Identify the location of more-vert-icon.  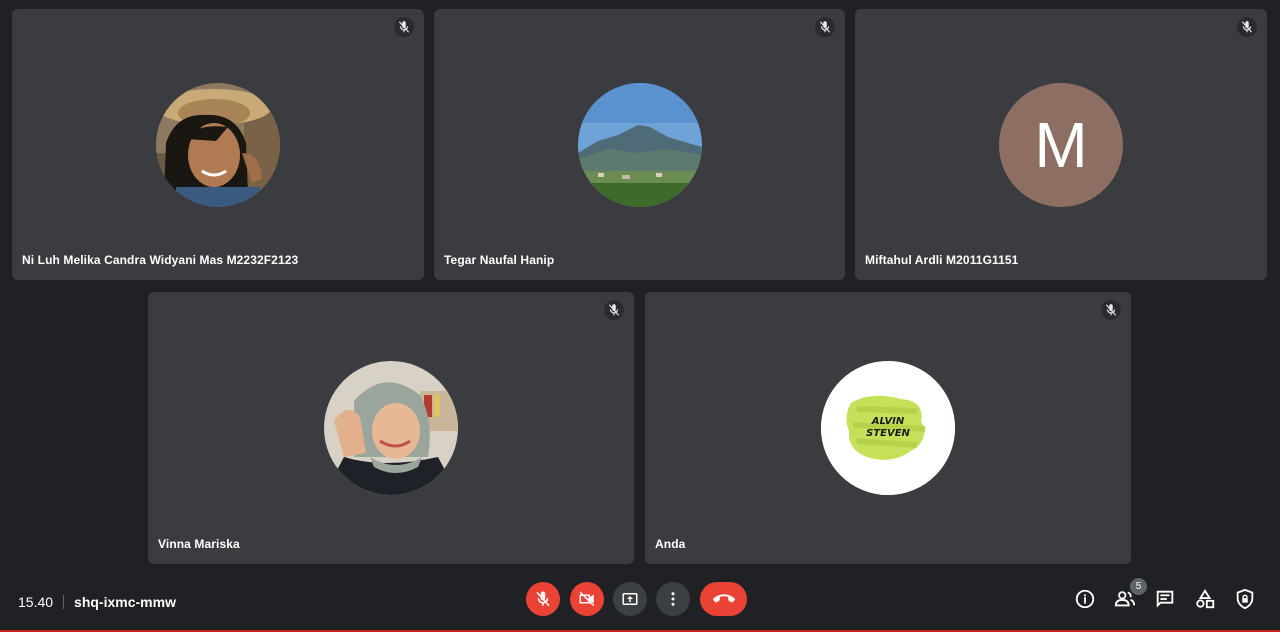
(673, 599).